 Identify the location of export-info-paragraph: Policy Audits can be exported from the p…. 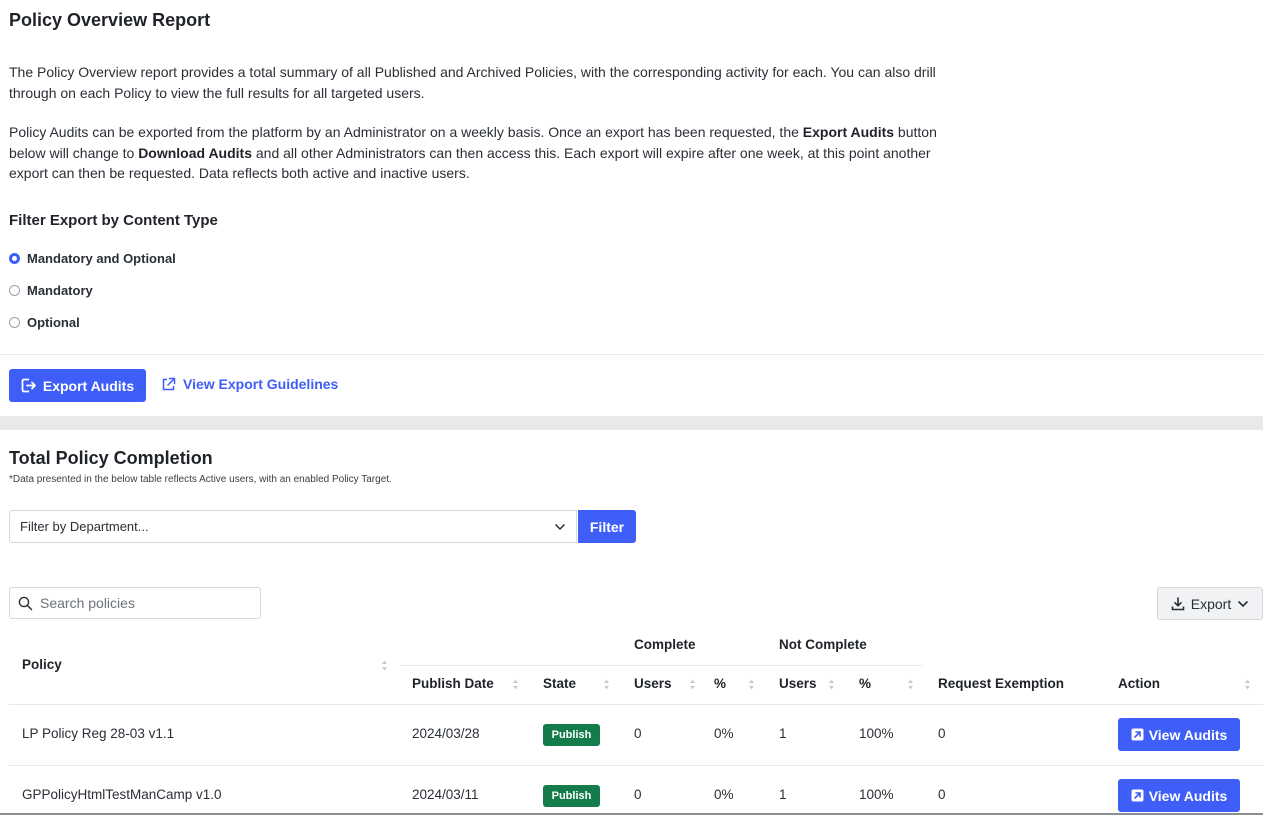
(473, 152).